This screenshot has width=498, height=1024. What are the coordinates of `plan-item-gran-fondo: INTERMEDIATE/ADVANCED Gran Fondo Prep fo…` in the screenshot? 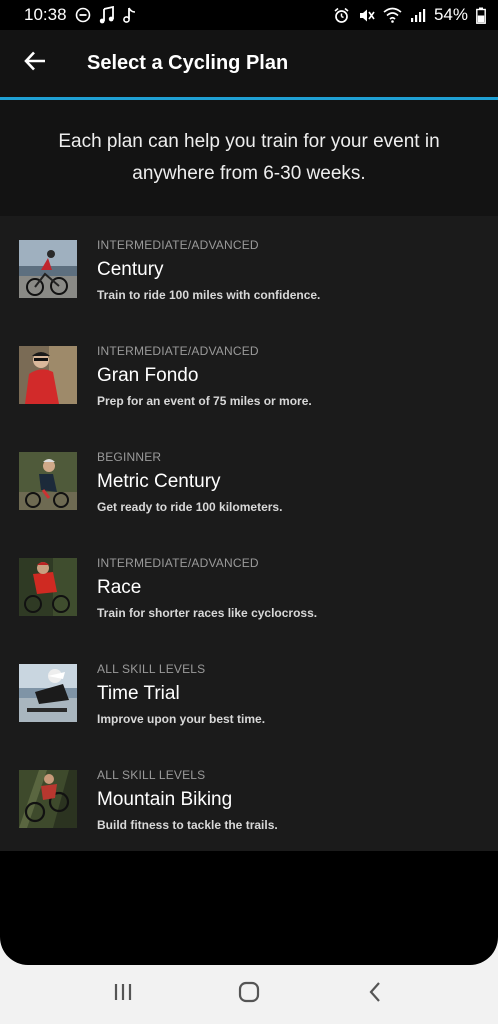 It's located at (249, 375).